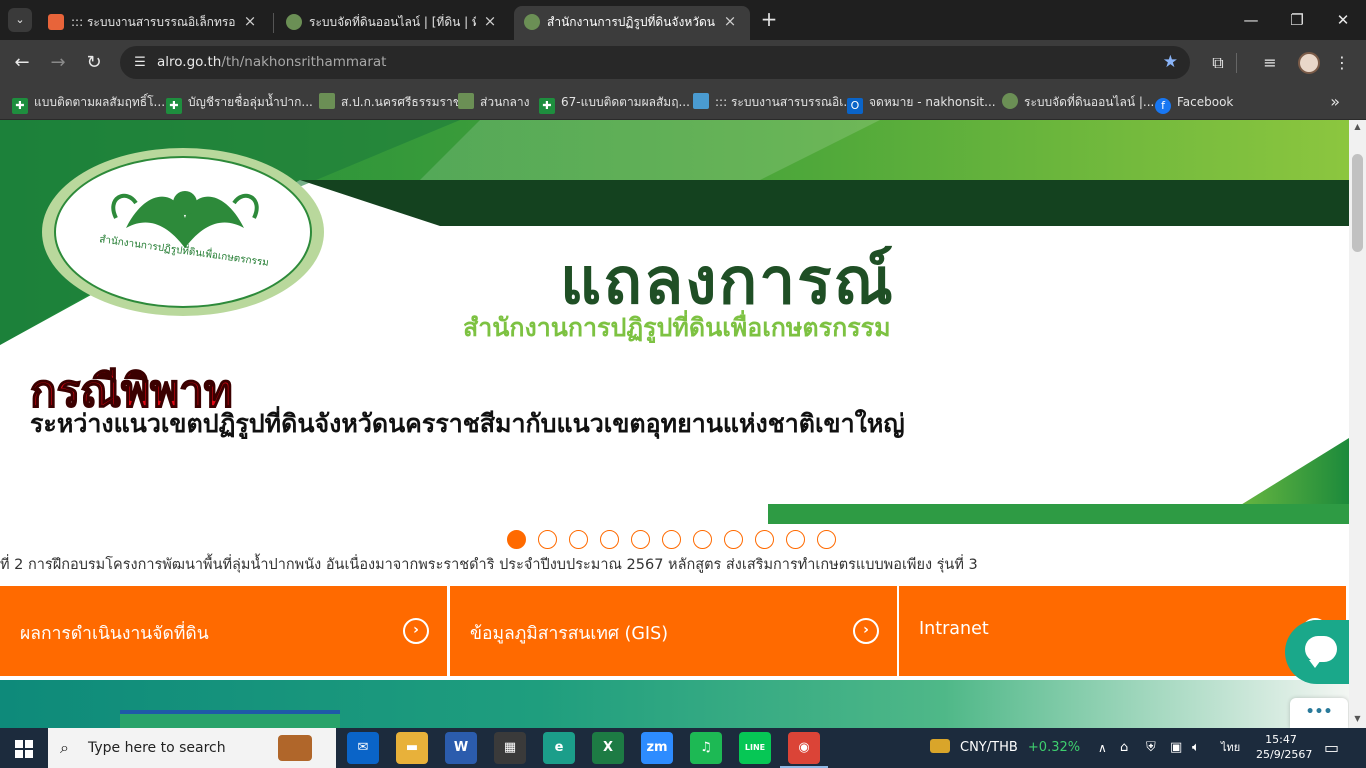  Describe the element at coordinates (1331, 748) in the screenshot. I see `notifications-icon: ▭` at that location.